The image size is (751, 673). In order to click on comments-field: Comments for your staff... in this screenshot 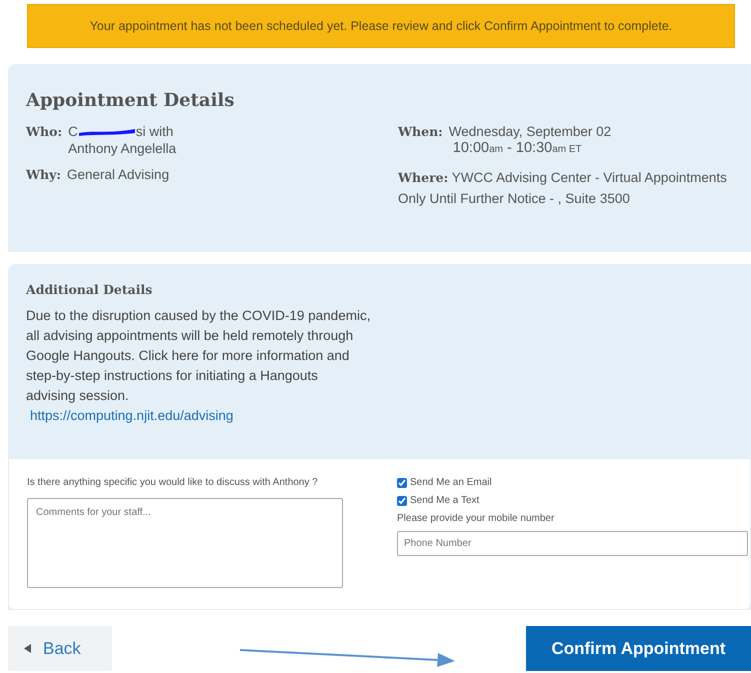, I will do `click(185, 543)`.